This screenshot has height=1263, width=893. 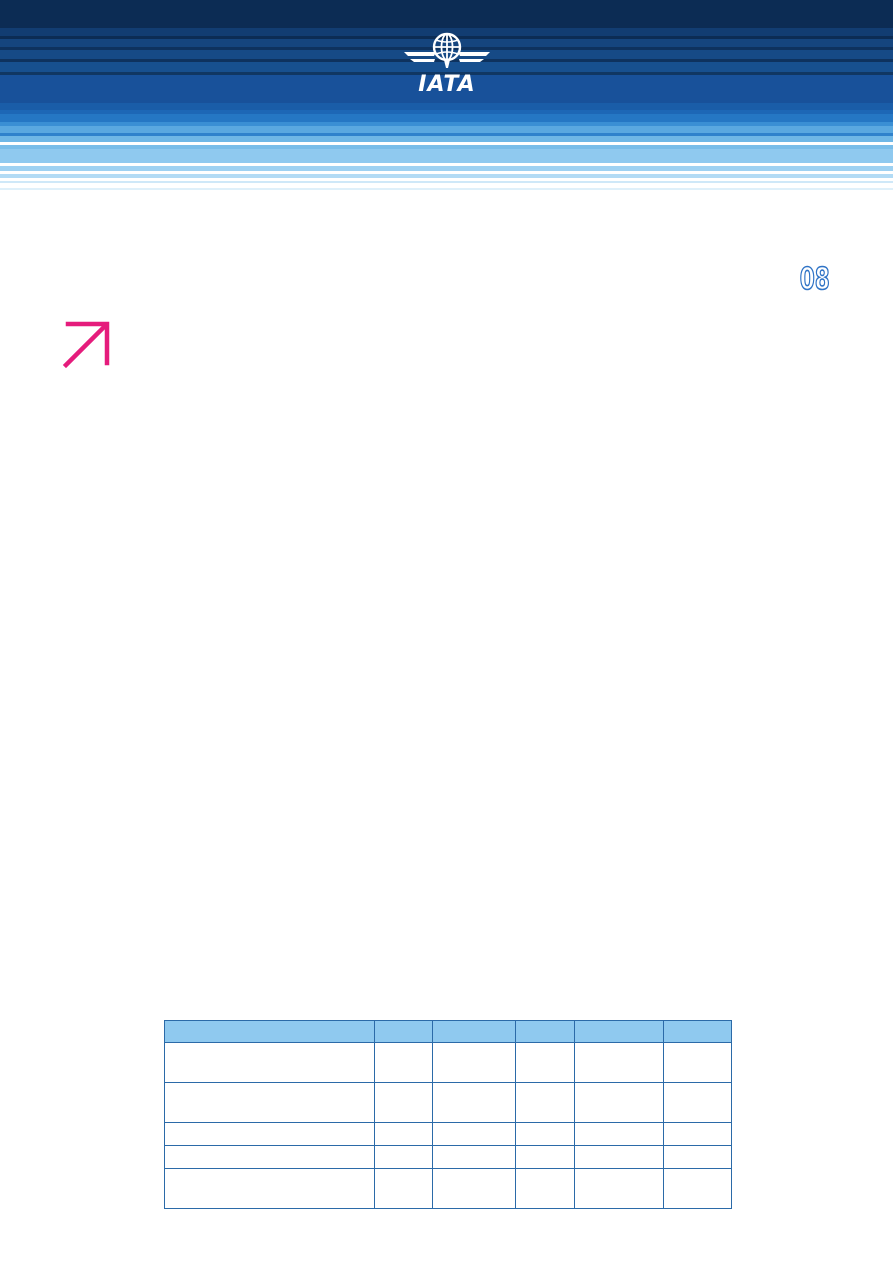 What do you see at coordinates (86, 345) in the screenshot?
I see `arrow-up-right-icon` at bounding box center [86, 345].